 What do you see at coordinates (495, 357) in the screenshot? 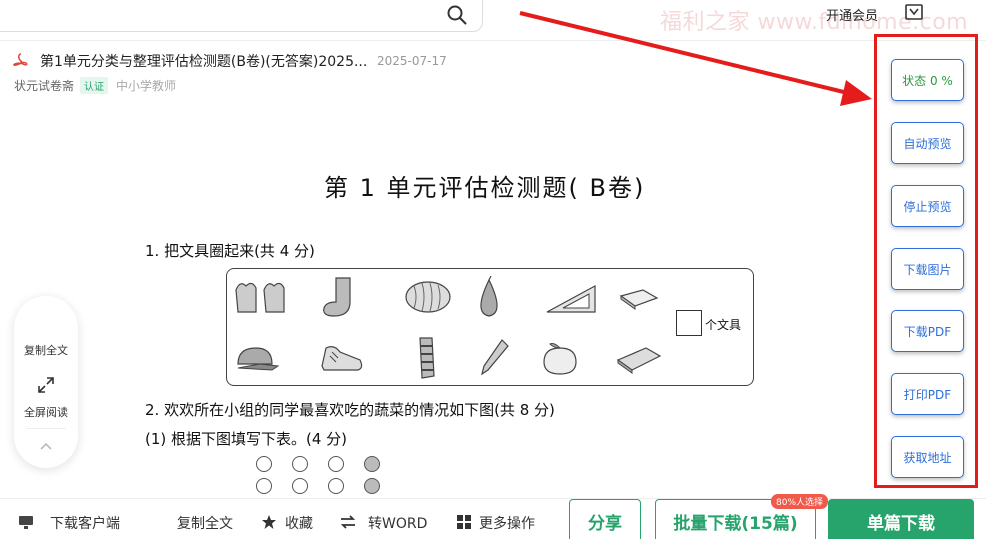
I see `pencil-image` at bounding box center [495, 357].